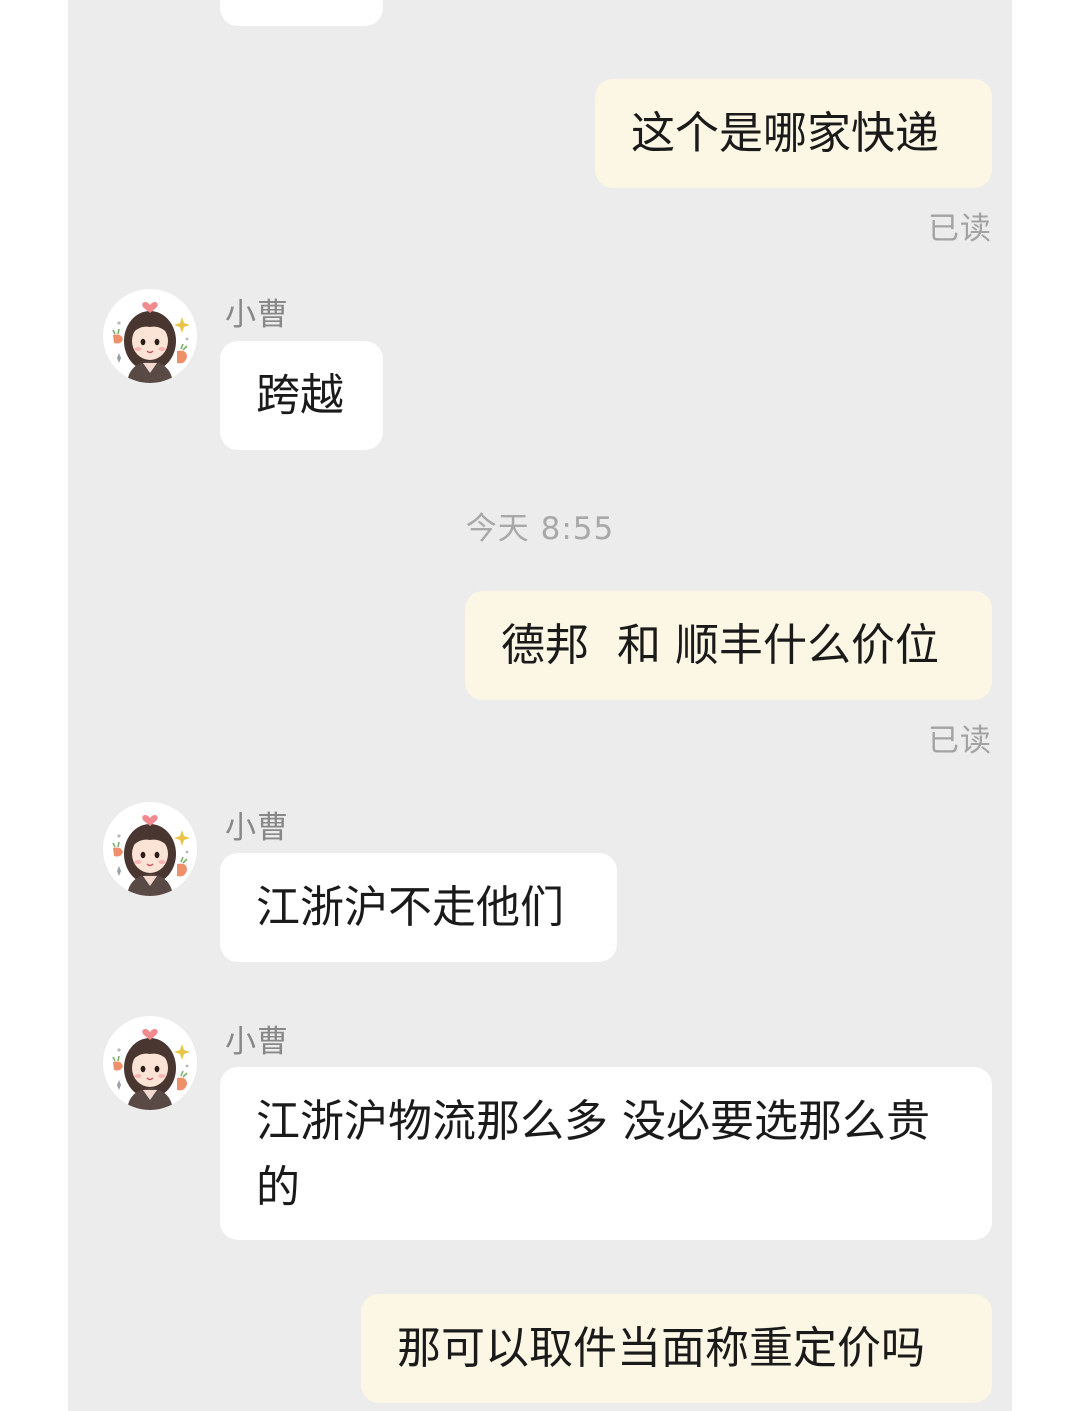  I want to click on message-bubble-outgoing: 这个是哪家快递, so click(793, 133).